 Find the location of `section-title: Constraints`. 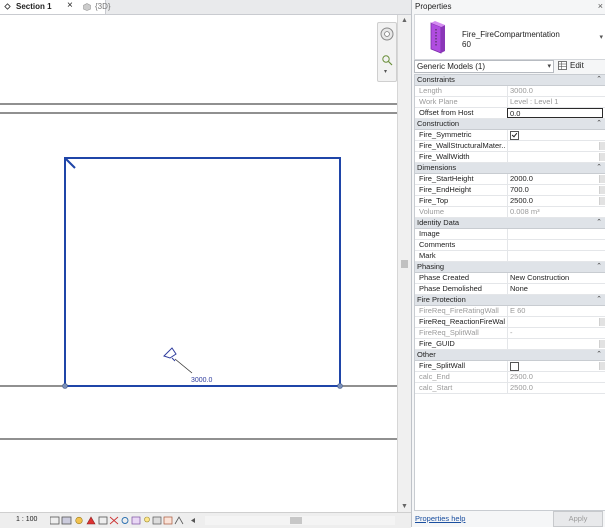

section-title: Constraints is located at coordinates (436, 79).